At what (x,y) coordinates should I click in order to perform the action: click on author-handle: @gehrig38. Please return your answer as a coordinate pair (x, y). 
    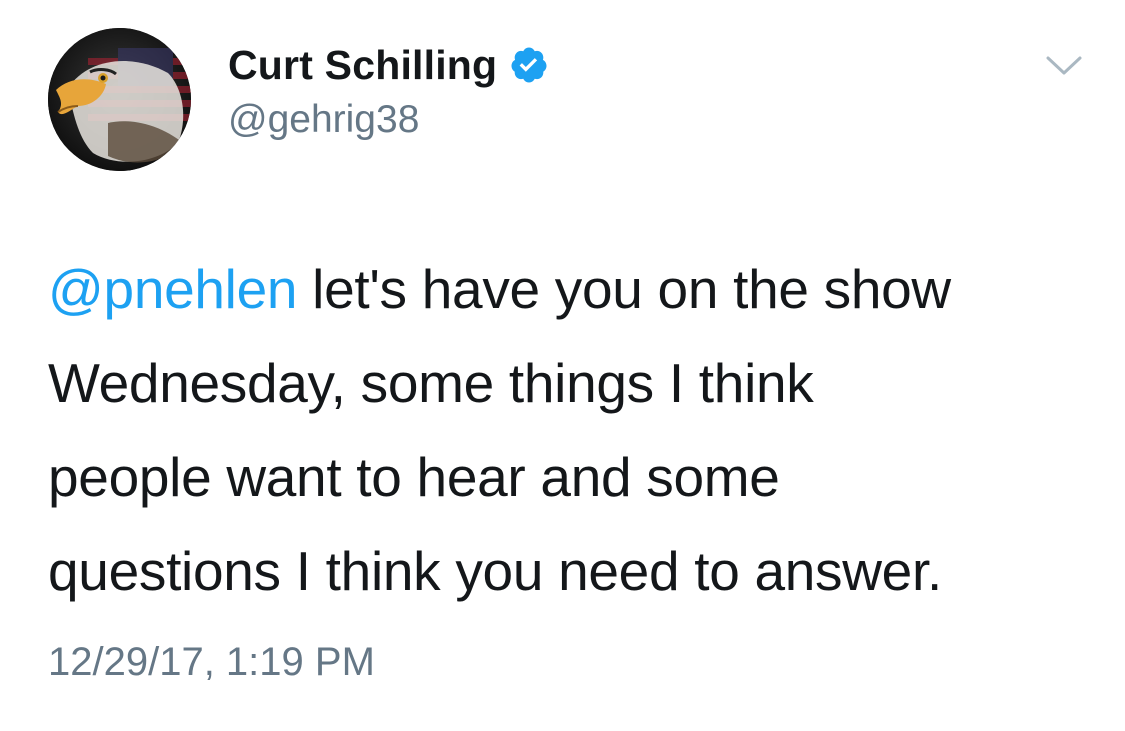
    Looking at the image, I should click on (323, 120).